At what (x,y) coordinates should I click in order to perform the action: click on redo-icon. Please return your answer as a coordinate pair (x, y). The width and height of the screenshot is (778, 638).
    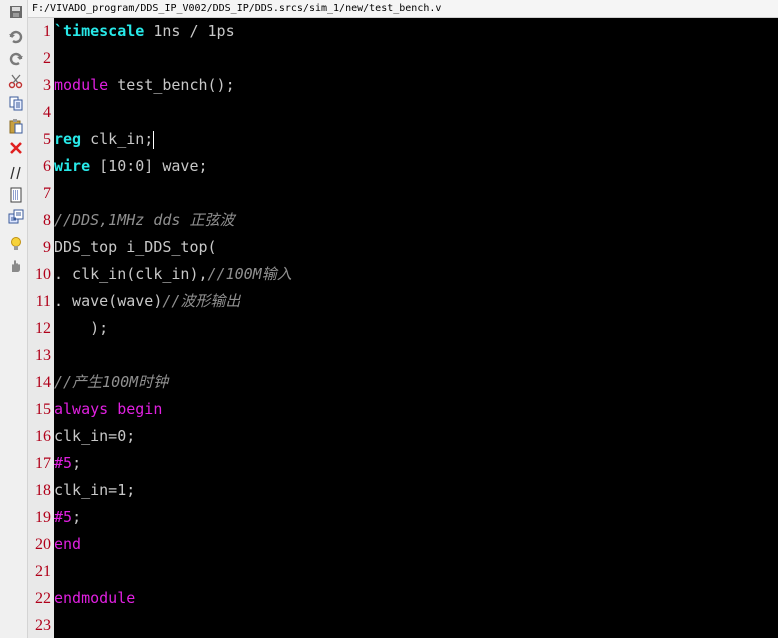
    Looking at the image, I should click on (16, 59).